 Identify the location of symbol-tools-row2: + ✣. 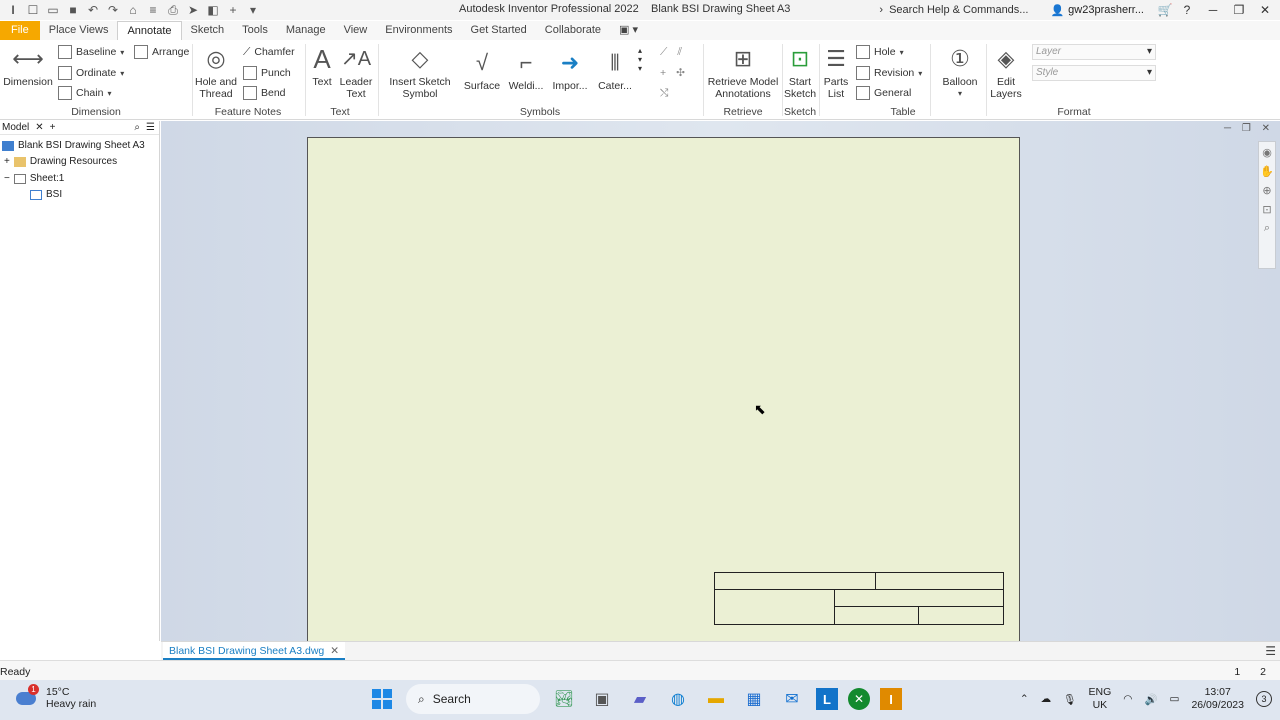
(672, 73).